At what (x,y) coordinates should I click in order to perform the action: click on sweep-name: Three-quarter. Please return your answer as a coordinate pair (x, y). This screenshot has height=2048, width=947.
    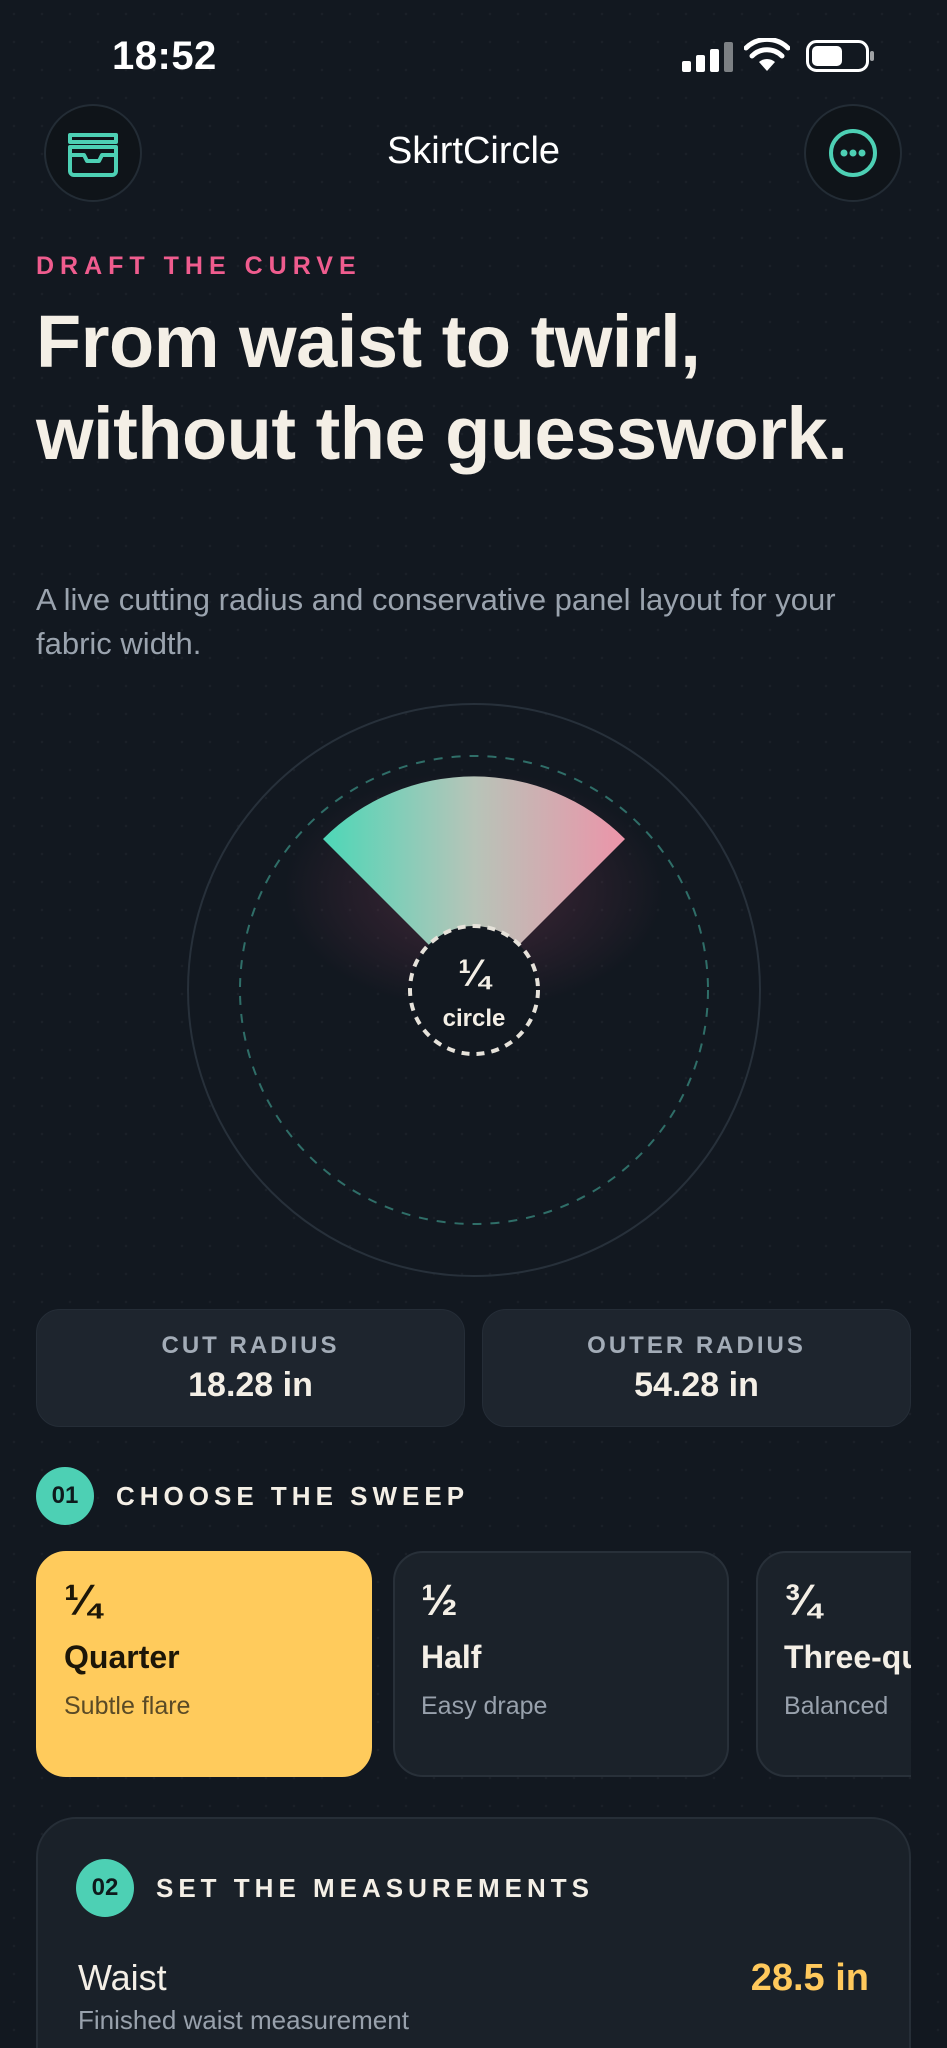
    Looking at the image, I should click on (847, 1657).